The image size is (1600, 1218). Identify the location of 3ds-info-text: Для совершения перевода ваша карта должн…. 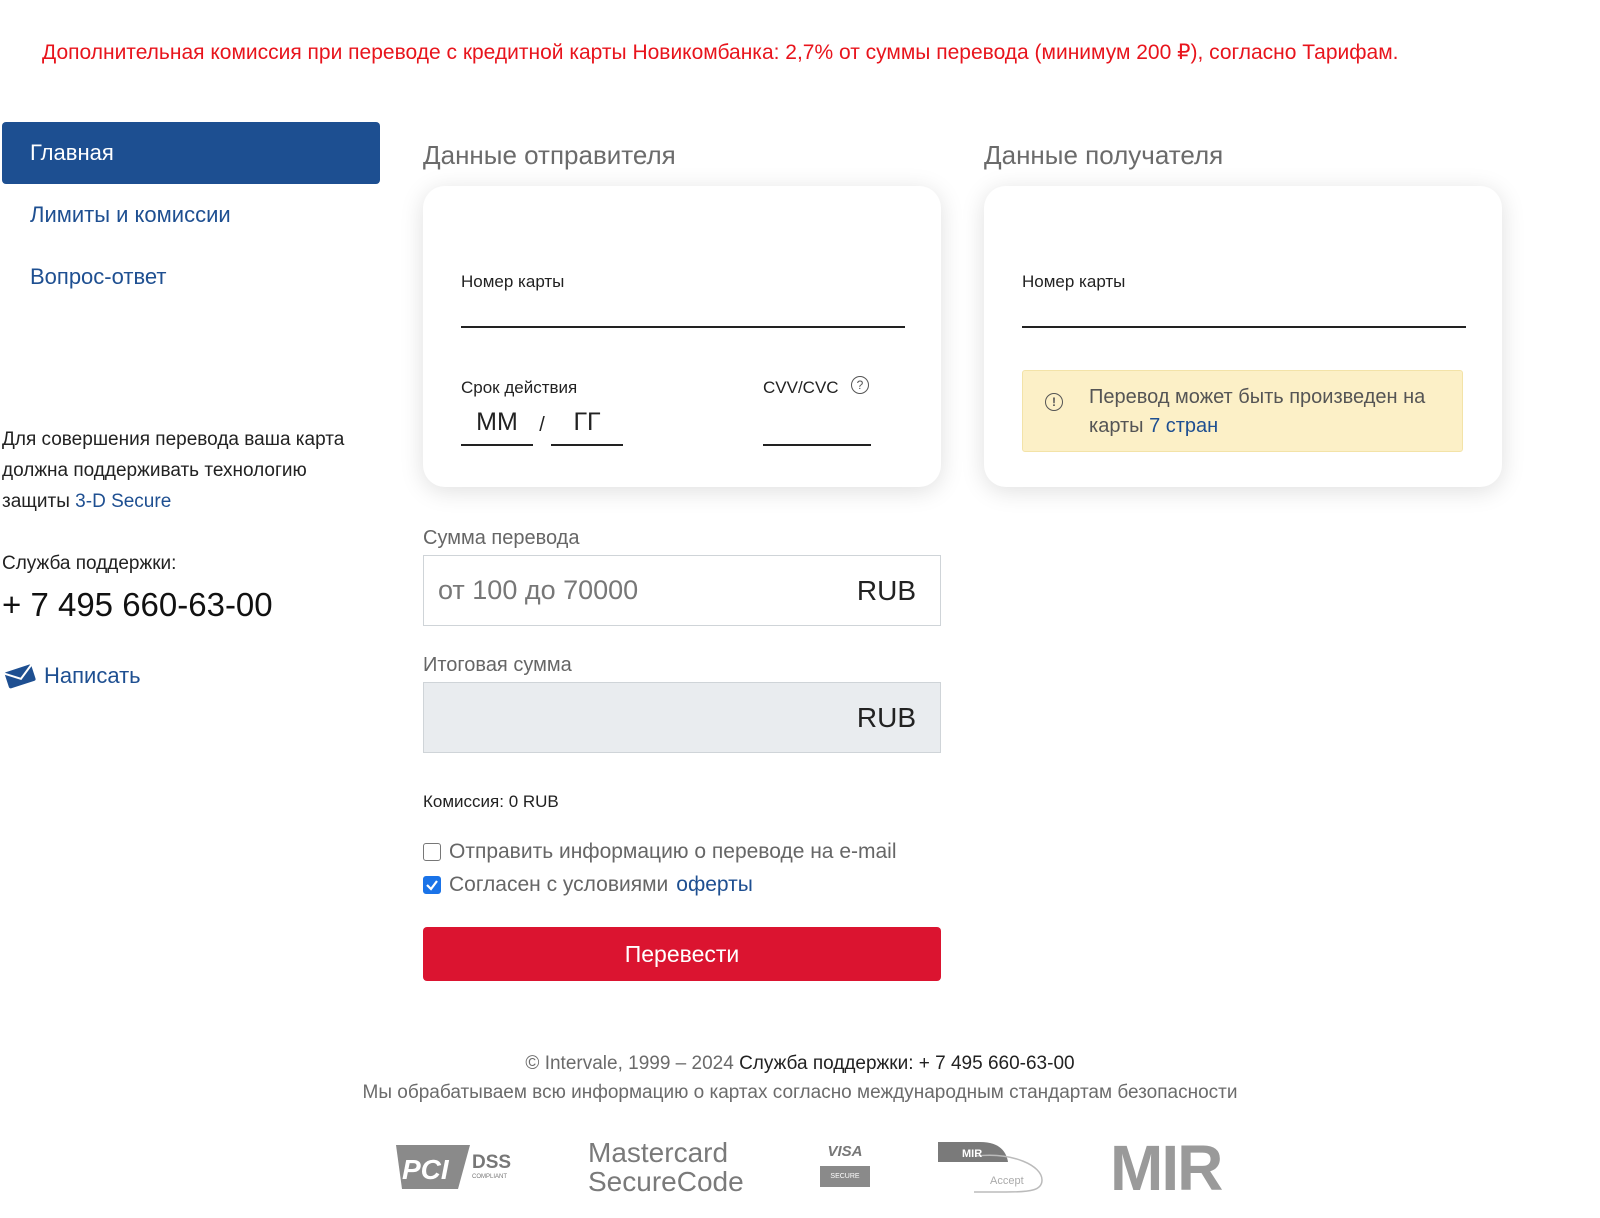
(173, 470).